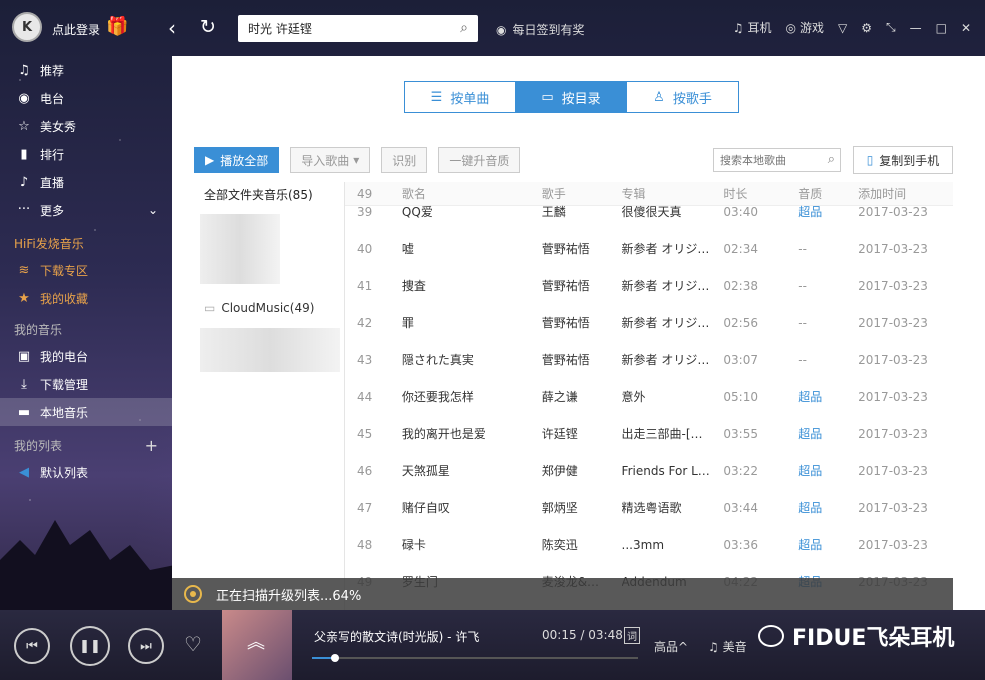 This screenshot has height=680, width=985. Describe the element at coordinates (891, 27) in the screenshot. I see `mini-mode-icon: ⤡` at that location.